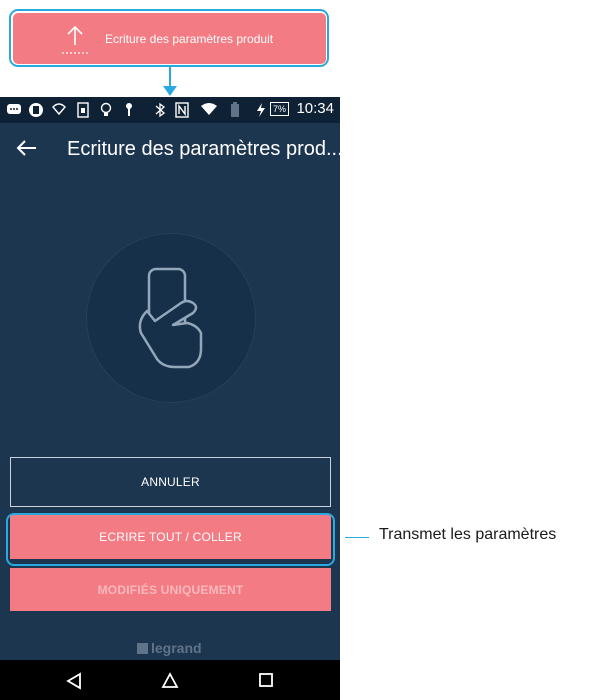 Image resolution: width=596 pixels, height=700 pixels. I want to click on status-bar: 7% 10:34, so click(170, 110).